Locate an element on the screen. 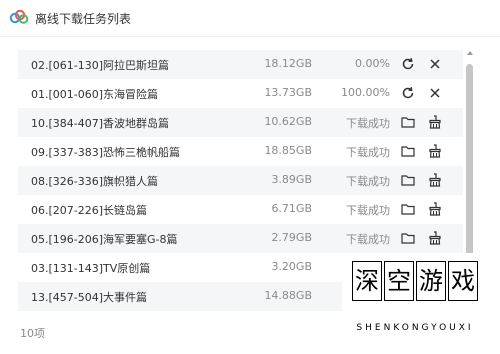  task-name: 05.[196-206]海军要塞G-8篇 is located at coordinates (104, 239).